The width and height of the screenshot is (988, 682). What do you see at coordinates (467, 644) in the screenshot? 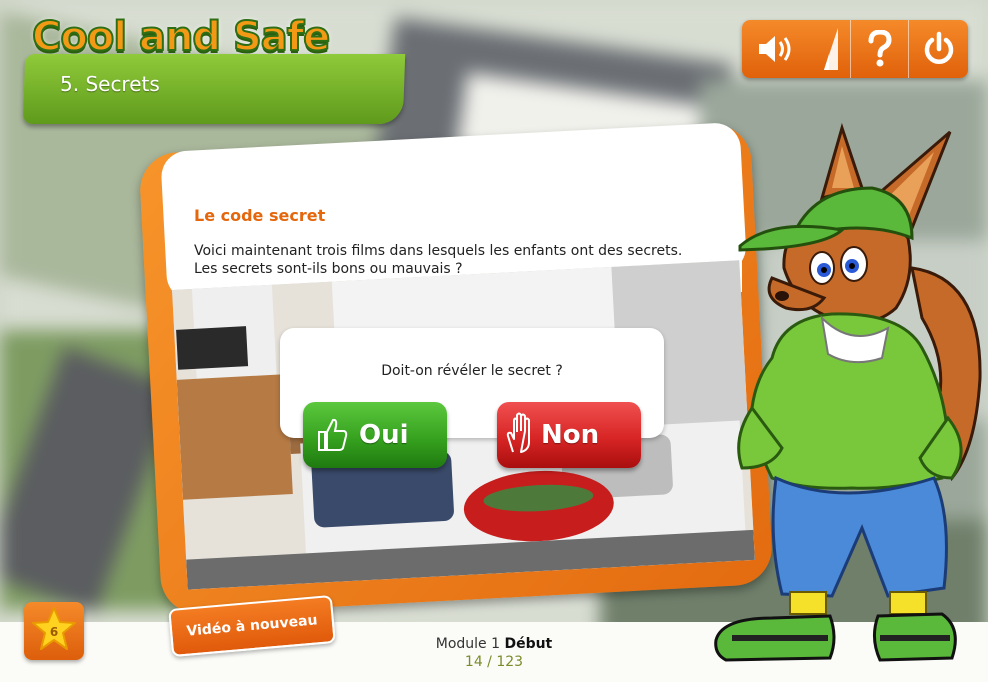
I see `module-label: Module 1` at bounding box center [467, 644].